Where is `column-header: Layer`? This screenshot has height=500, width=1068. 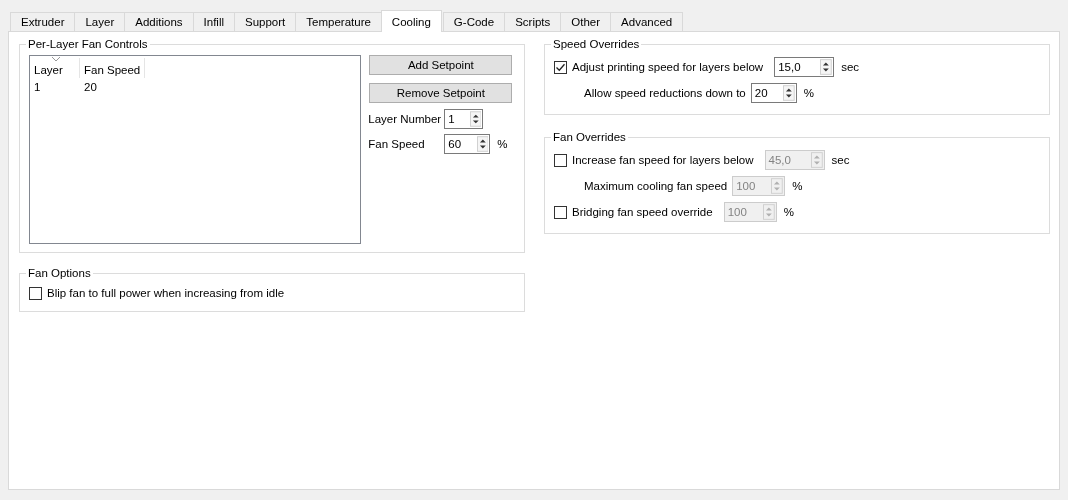 column-header: Layer is located at coordinates (55, 68).